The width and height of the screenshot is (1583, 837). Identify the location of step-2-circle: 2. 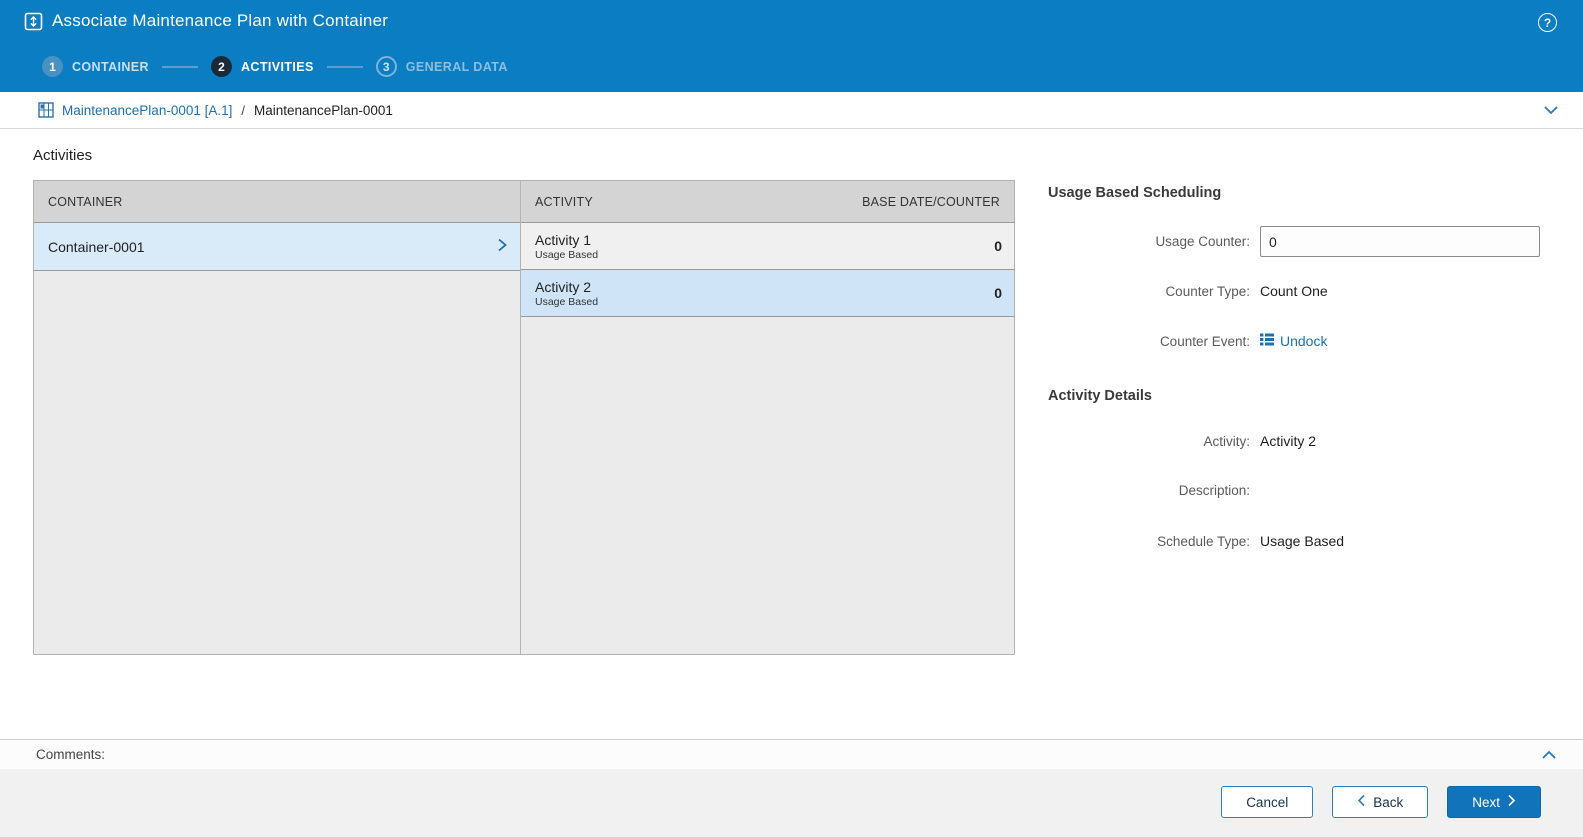
(221, 66).